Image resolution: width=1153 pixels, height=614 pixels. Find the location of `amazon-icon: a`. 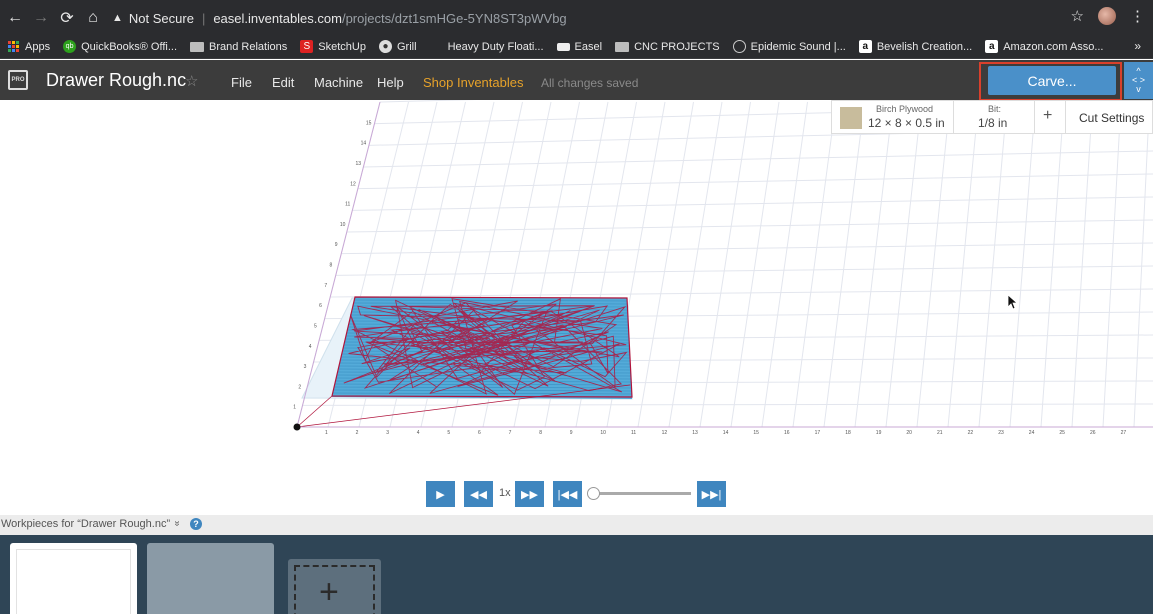

amazon-icon: a is located at coordinates (992, 46).